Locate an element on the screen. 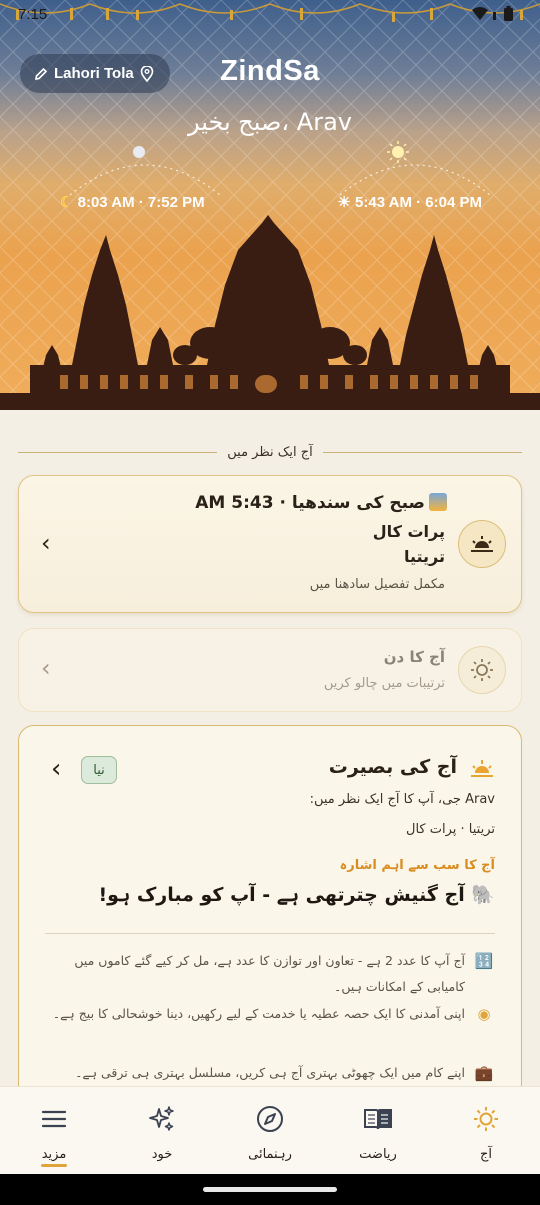 Image resolution: width=540 pixels, height=1205 pixels. battery-wifi-icon is located at coordinates (492, 13).